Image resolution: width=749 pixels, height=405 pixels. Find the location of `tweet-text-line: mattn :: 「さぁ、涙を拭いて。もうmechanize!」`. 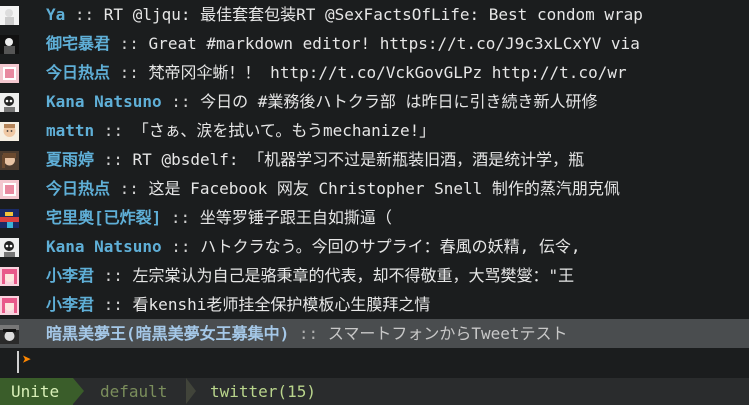

tweet-text-line: mattn :: 「さぁ、涙を拭いて。もうmechanize!」 is located at coordinates (240, 130).